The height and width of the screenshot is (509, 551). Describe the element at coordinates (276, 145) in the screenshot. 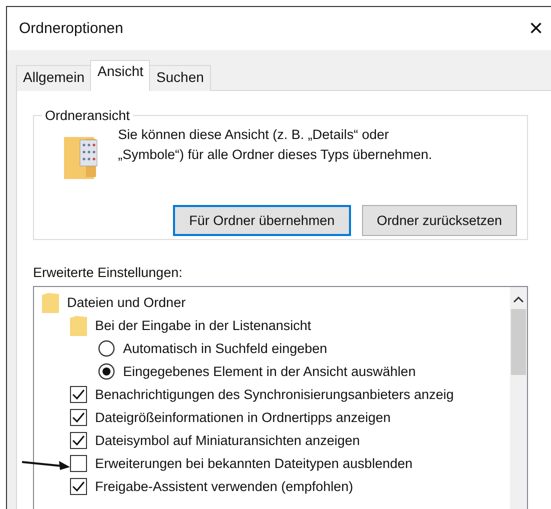

I see `description-text: Sie können diese Ansicht (z. B. „Details“ oder „Symbole“) für alle Ordner dieses Typs übernehmen.` at that location.